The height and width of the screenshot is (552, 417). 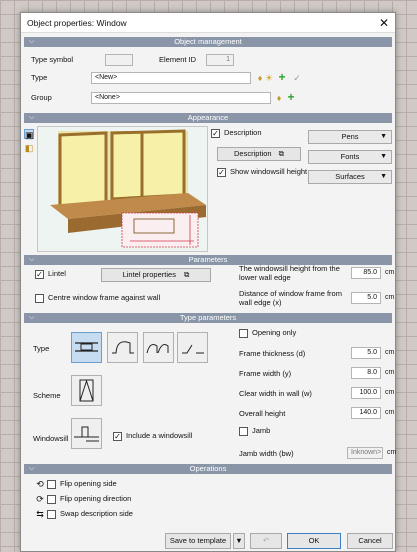 What do you see at coordinates (181, 98) in the screenshot?
I see `group-select: <None>` at bounding box center [181, 98].